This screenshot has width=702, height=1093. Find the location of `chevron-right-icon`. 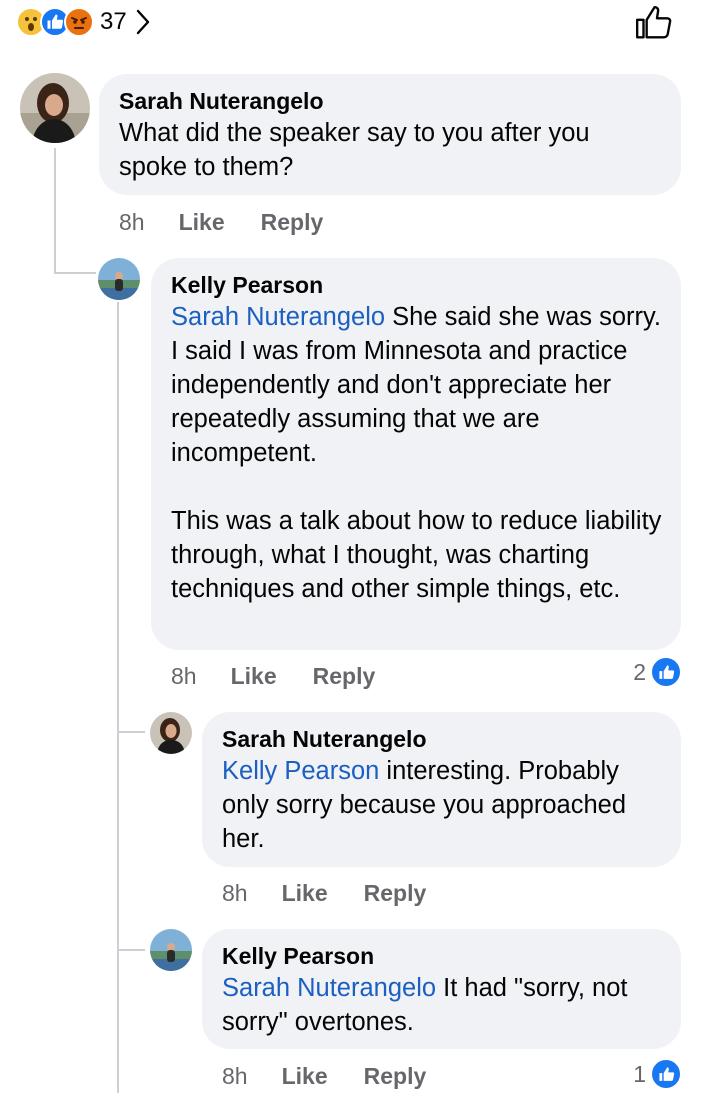

chevron-right-icon is located at coordinates (142, 22).